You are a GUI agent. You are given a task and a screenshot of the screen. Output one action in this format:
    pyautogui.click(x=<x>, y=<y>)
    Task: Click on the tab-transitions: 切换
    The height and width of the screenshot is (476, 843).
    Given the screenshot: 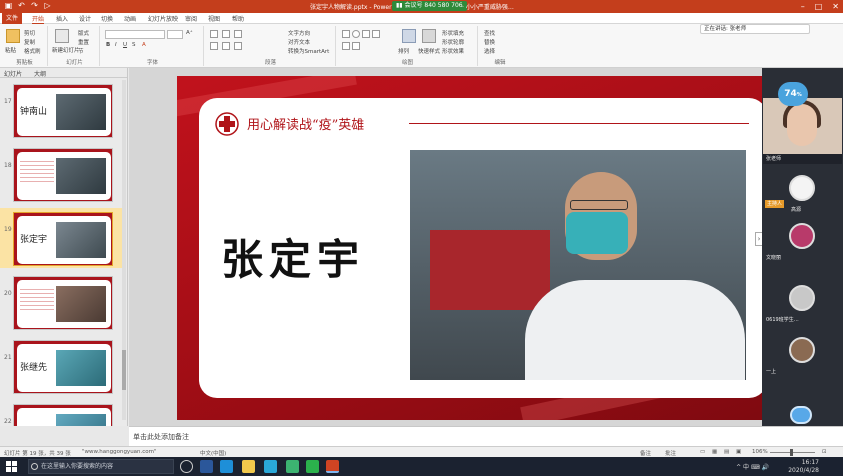 What is the action you would take?
    pyautogui.click(x=107, y=18)
    